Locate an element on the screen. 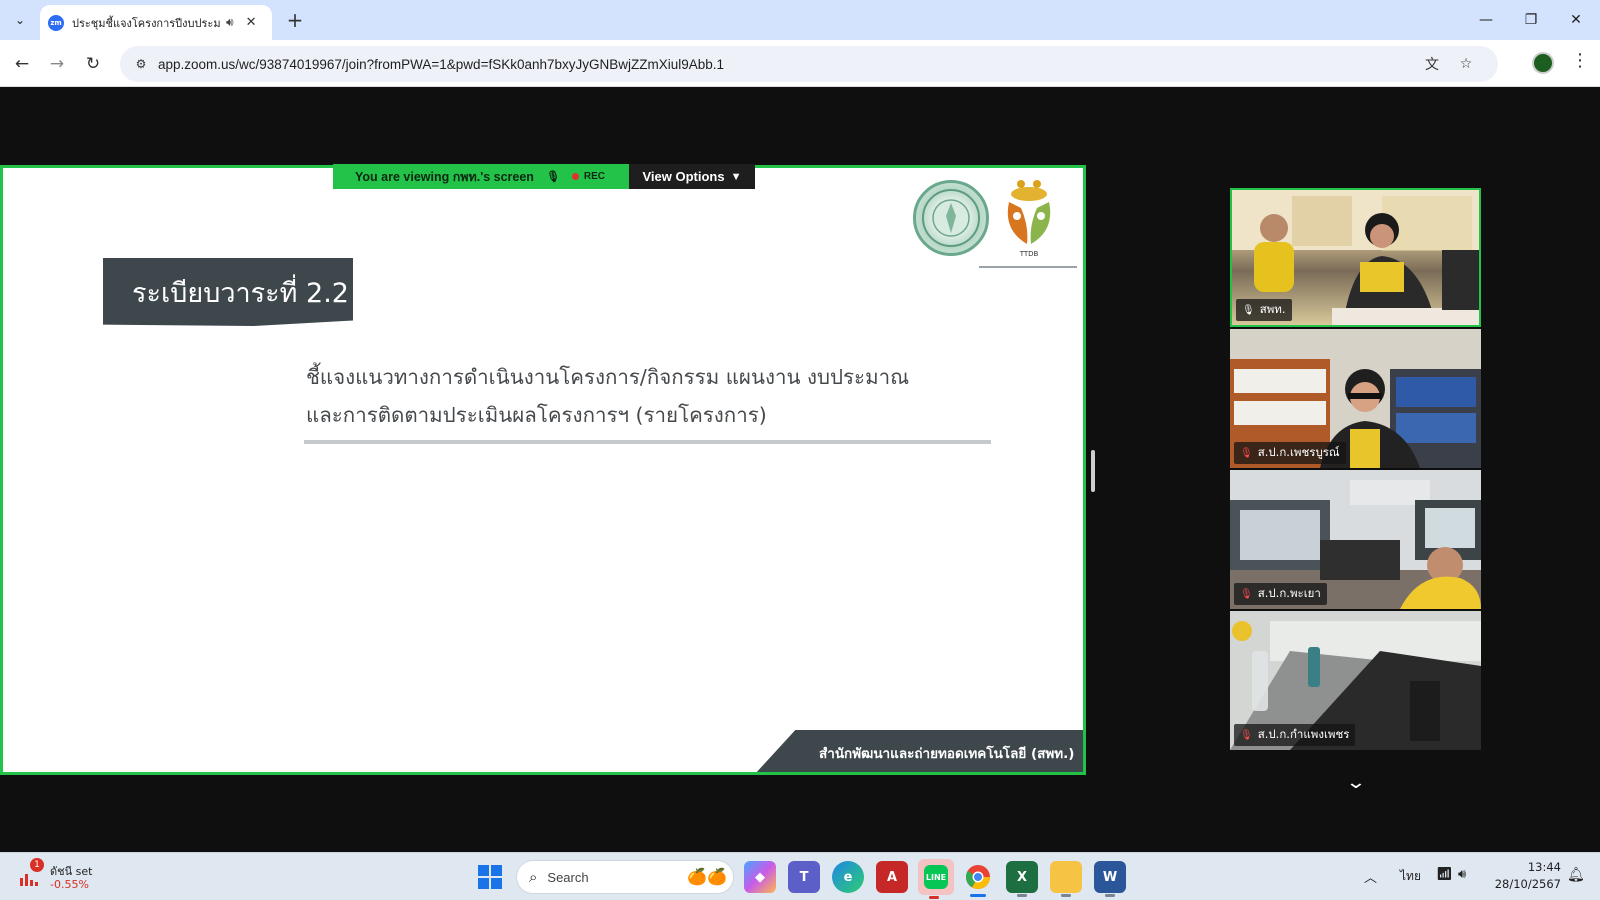 Image resolution: width=1600 pixels, height=900 pixels. edge-icon: e is located at coordinates (848, 877).